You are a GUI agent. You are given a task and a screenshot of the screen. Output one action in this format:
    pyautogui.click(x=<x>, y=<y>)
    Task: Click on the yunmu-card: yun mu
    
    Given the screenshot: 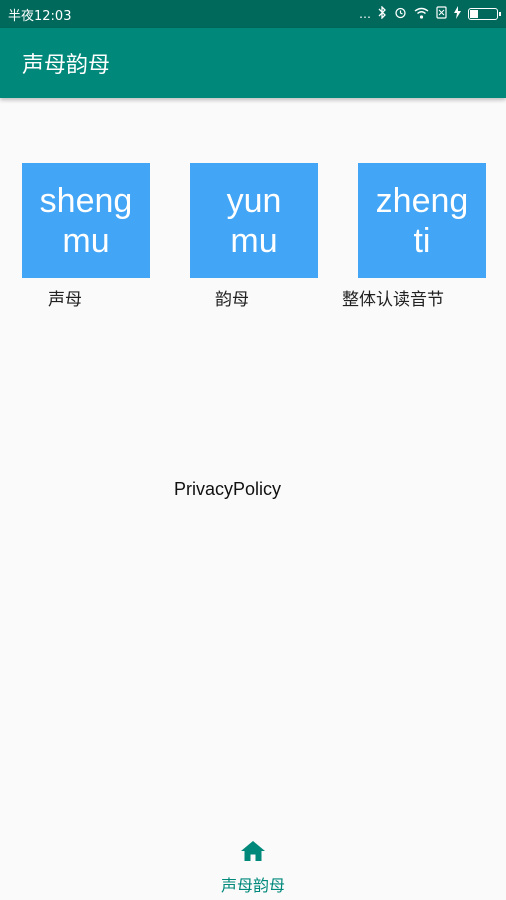 What is the action you would take?
    pyautogui.click(x=254, y=220)
    